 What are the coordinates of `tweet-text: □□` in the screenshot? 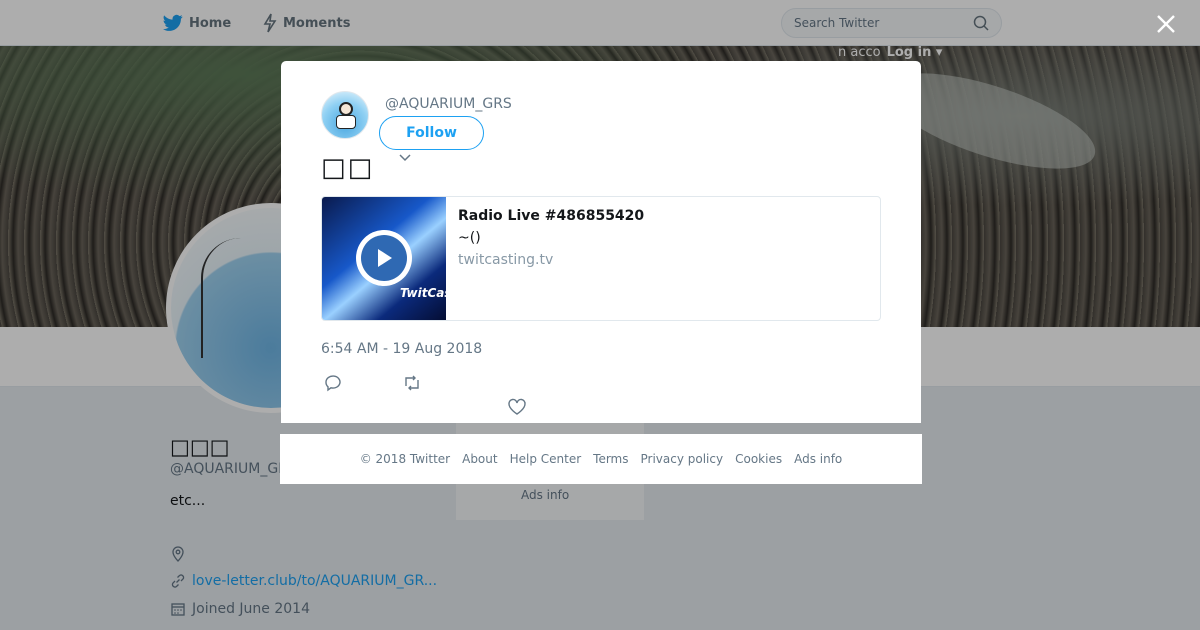 It's located at (348, 168).